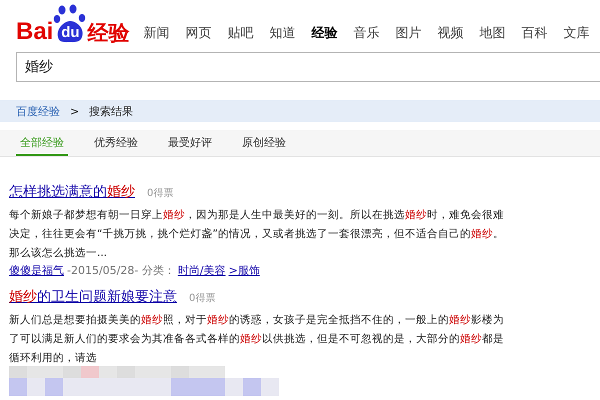 The width and height of the screenshot is (600, 400). Describe the element at coordinates (38, 111) in the screenshot. I see `breadcrumb-link: 百度经验` at that location.